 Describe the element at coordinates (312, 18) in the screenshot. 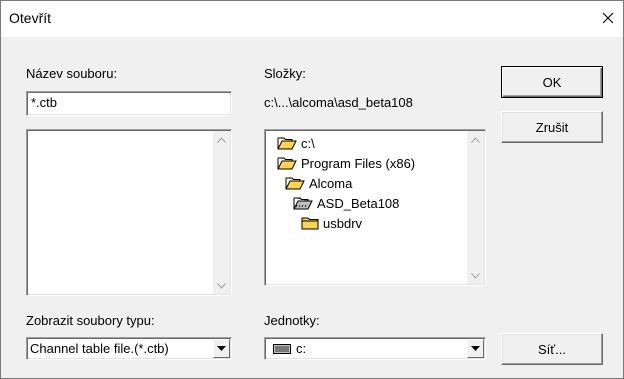

I see `title-bar: Otevřít` at that location.